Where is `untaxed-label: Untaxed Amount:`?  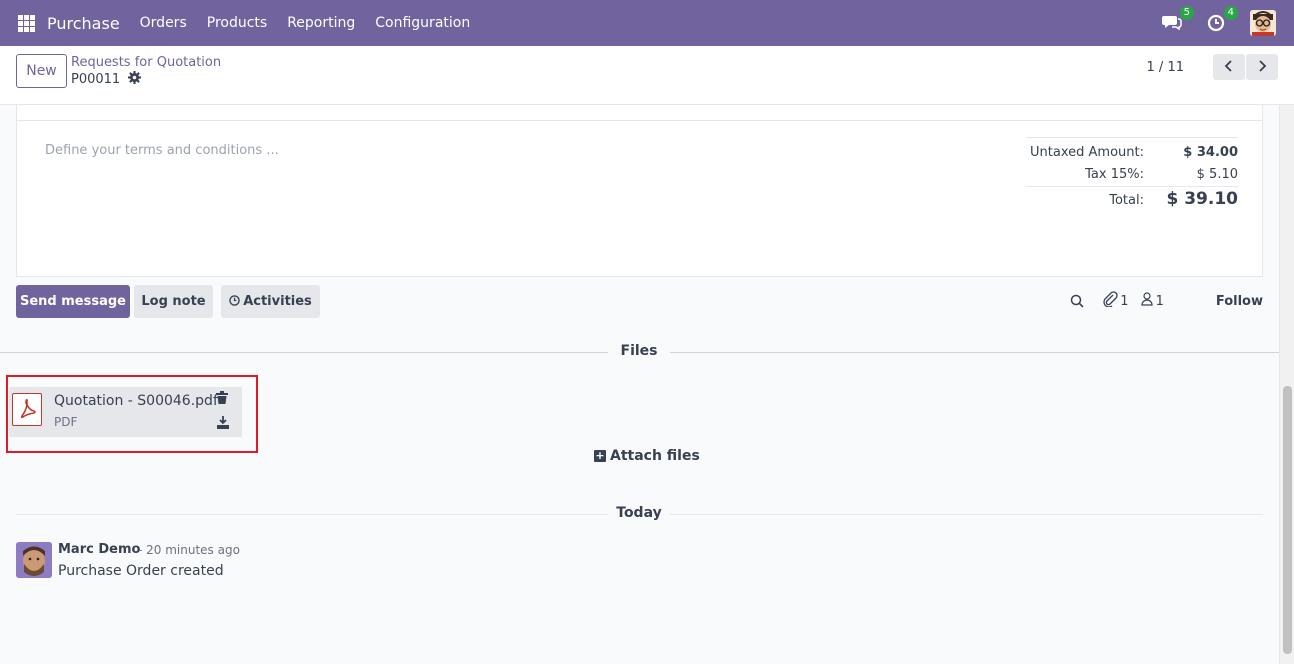
untaxed-label: Untaxed Amount: is located at coordinates (1087, 152).